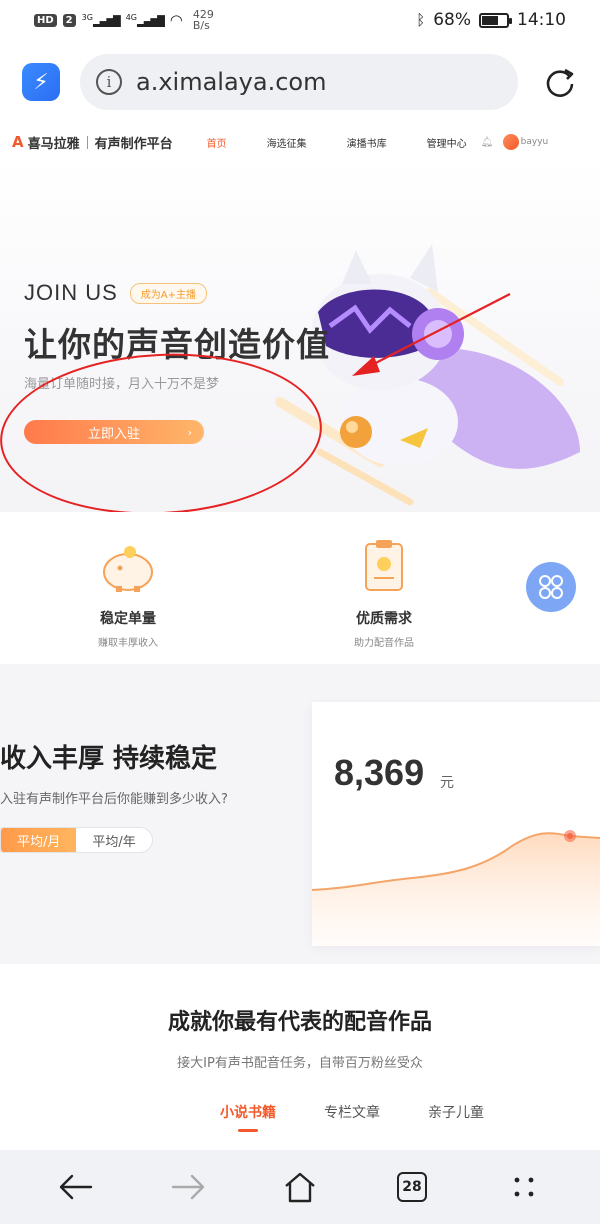 Image resolution: width=600 pixels, height=1224 pixels. What do you see at coordinates (133, 144) in the screenshot?
I see `logo-product: 有声制作平台` at bounding box center [133, 144].